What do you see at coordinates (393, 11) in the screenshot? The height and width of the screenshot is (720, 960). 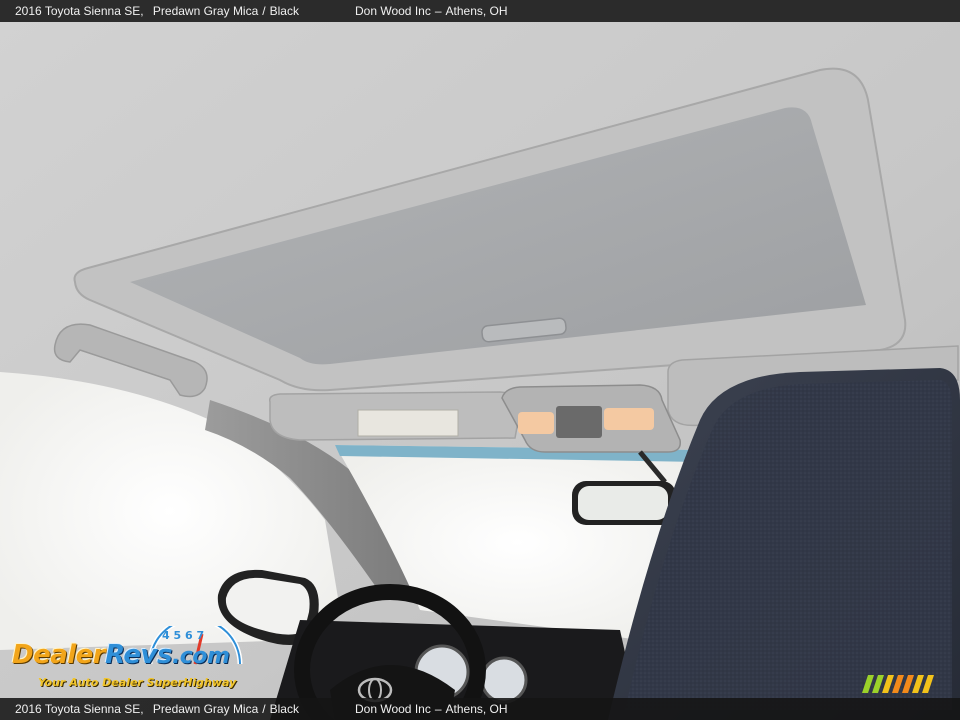 I see `caption-dealer: Don Wood Inc` at bounding box center [393, 11].